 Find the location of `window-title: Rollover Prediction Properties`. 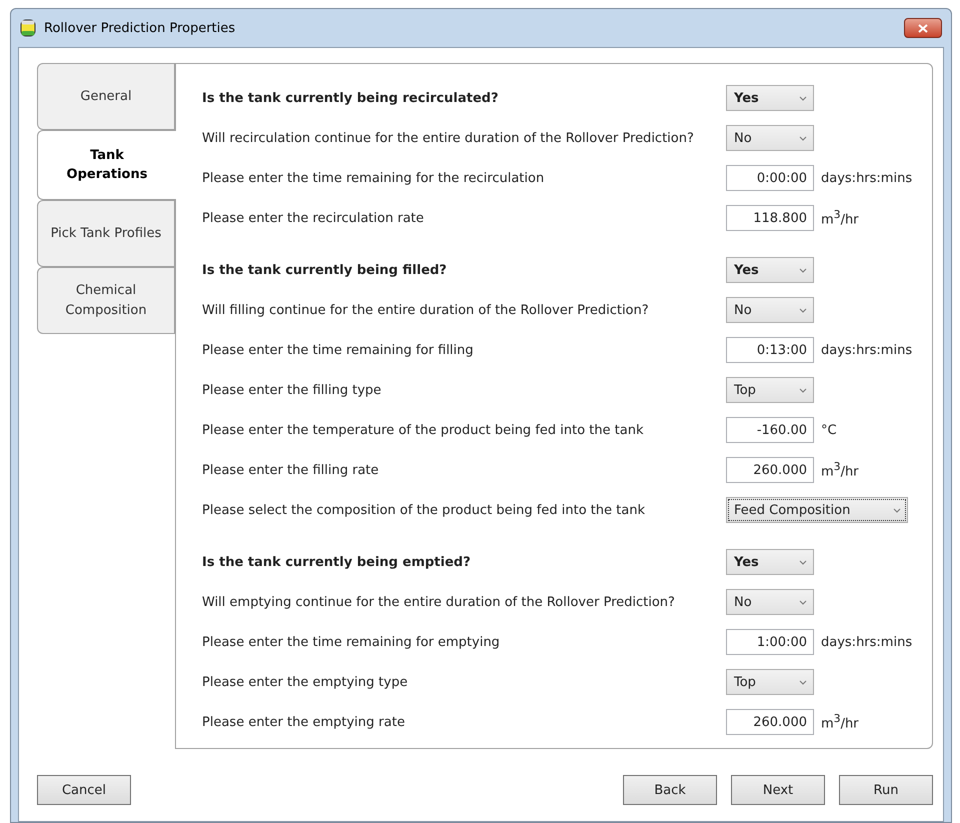

window-title: Rollover Prediction Properties is located at coordinates (140, 28).